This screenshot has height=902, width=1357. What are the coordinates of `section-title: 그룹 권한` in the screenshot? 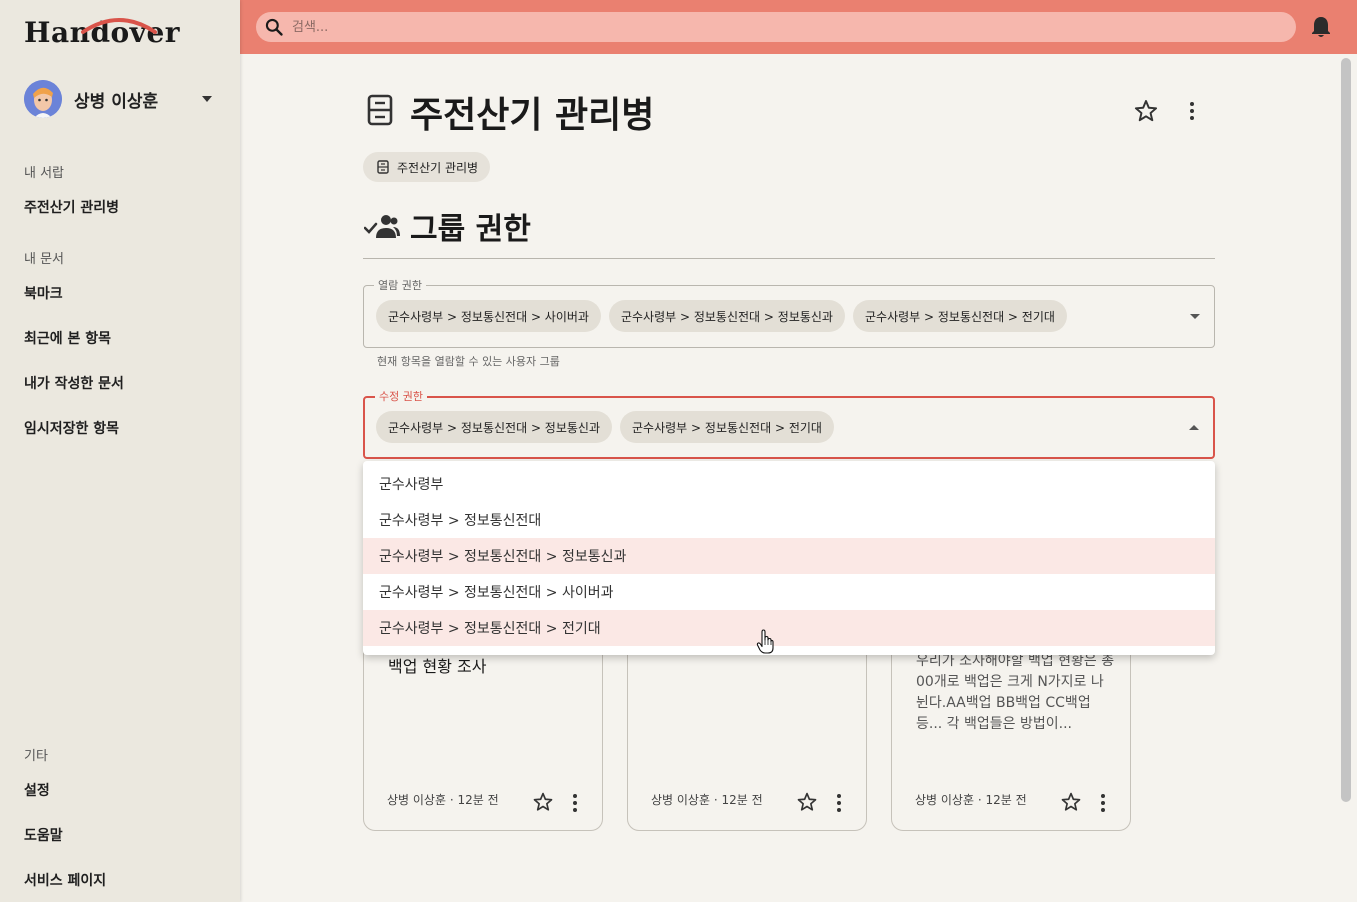 It's located at (470, 229).